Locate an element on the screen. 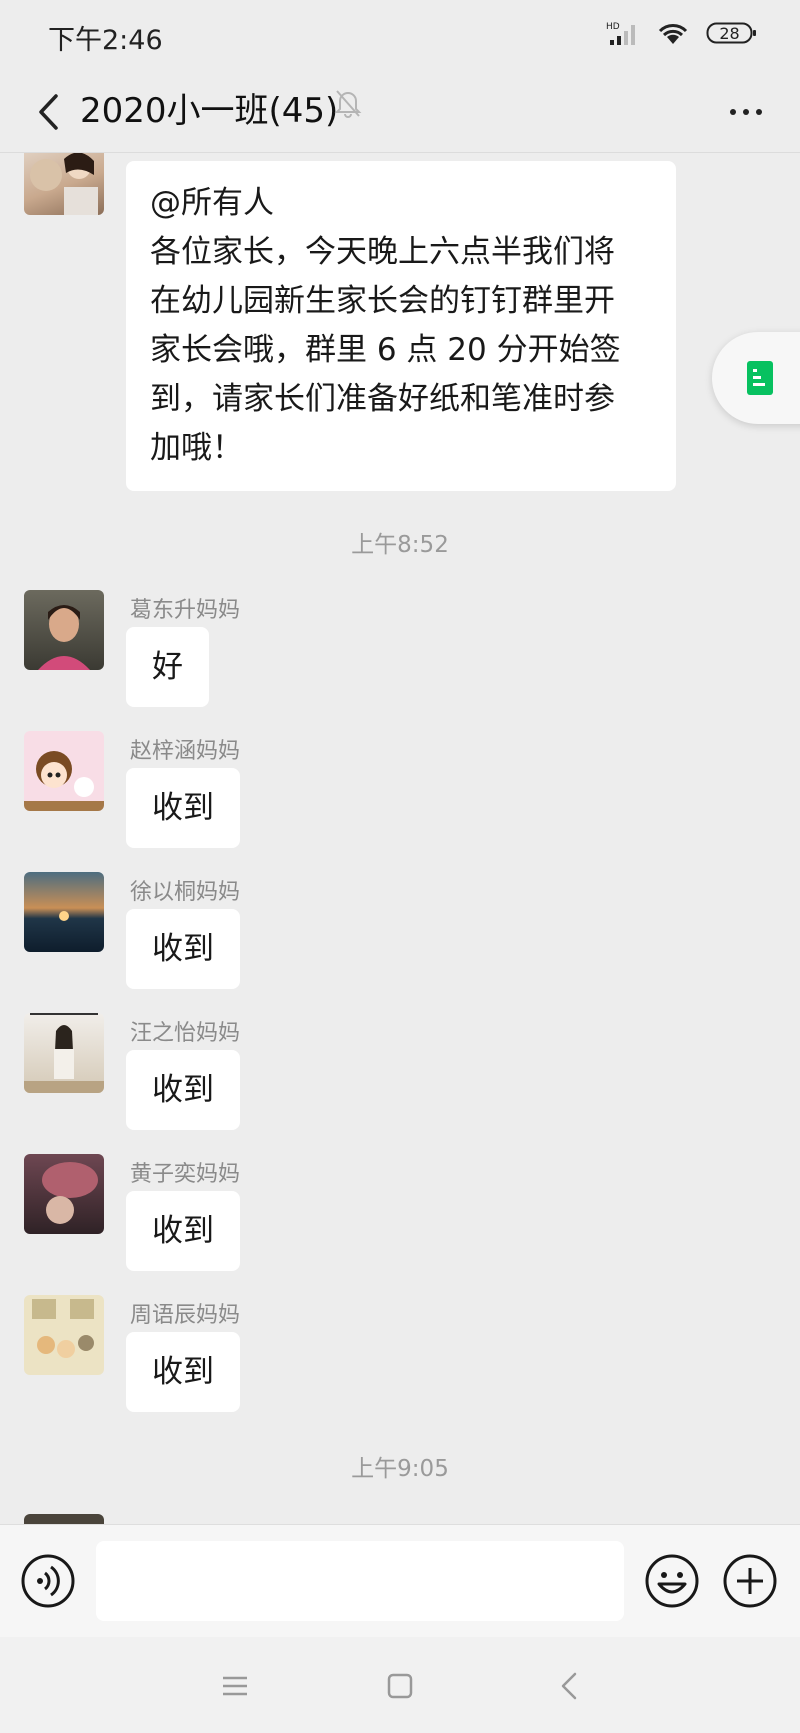 The width and height of the screenshot is (800, 1733). square-home-icon is located at coordinates (400, 1686).